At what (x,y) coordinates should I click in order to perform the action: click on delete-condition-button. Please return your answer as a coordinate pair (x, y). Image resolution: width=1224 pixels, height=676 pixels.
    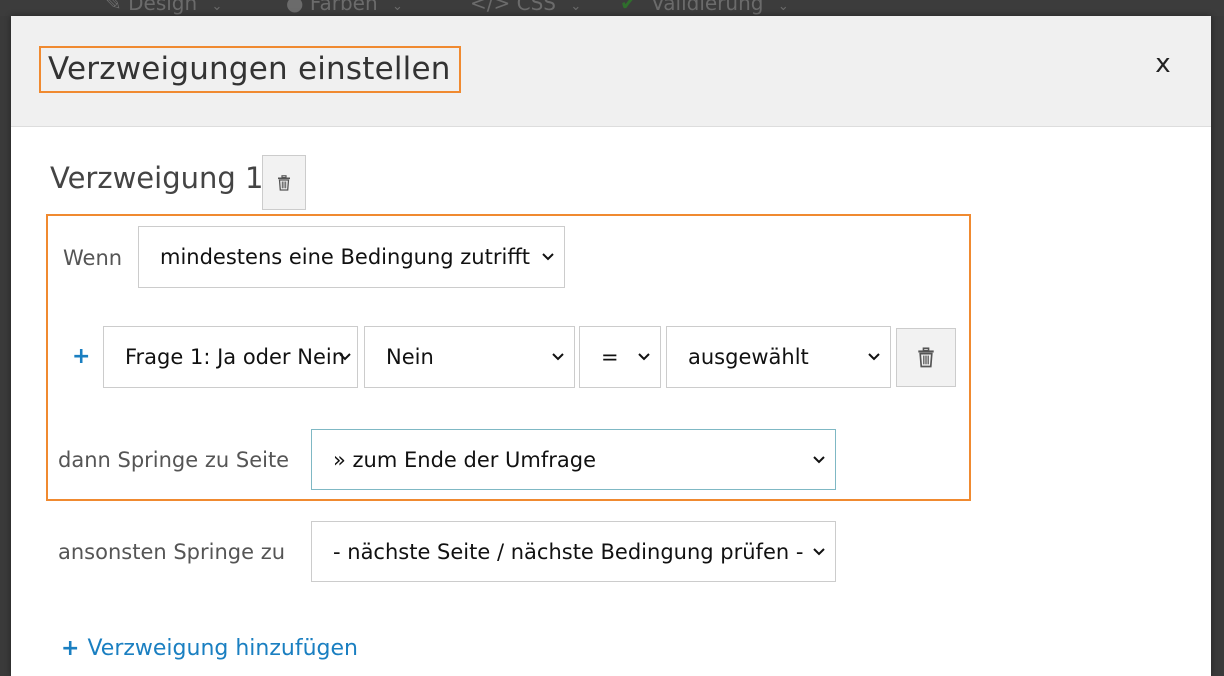
    Looking at the image, I should click on (926, 357).